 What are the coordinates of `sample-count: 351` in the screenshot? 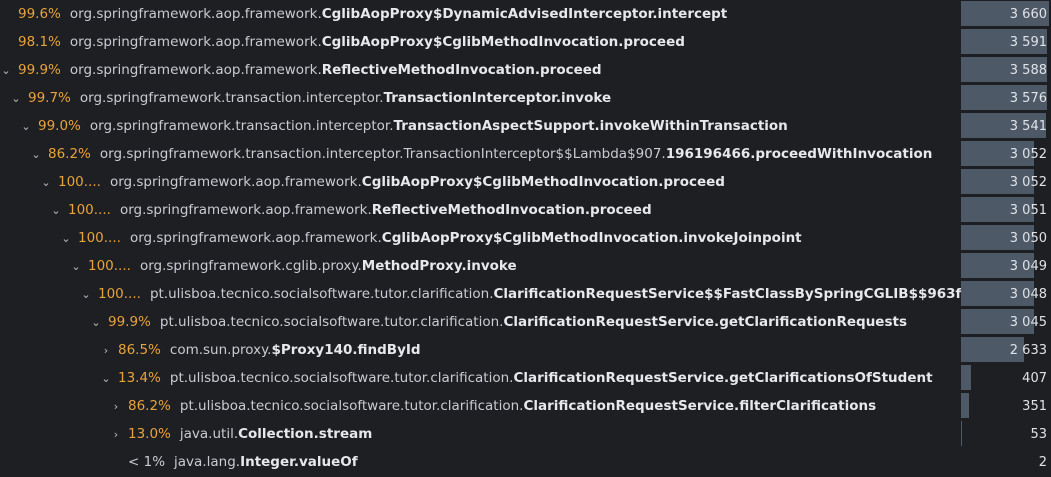 It's located at (1034, 407).